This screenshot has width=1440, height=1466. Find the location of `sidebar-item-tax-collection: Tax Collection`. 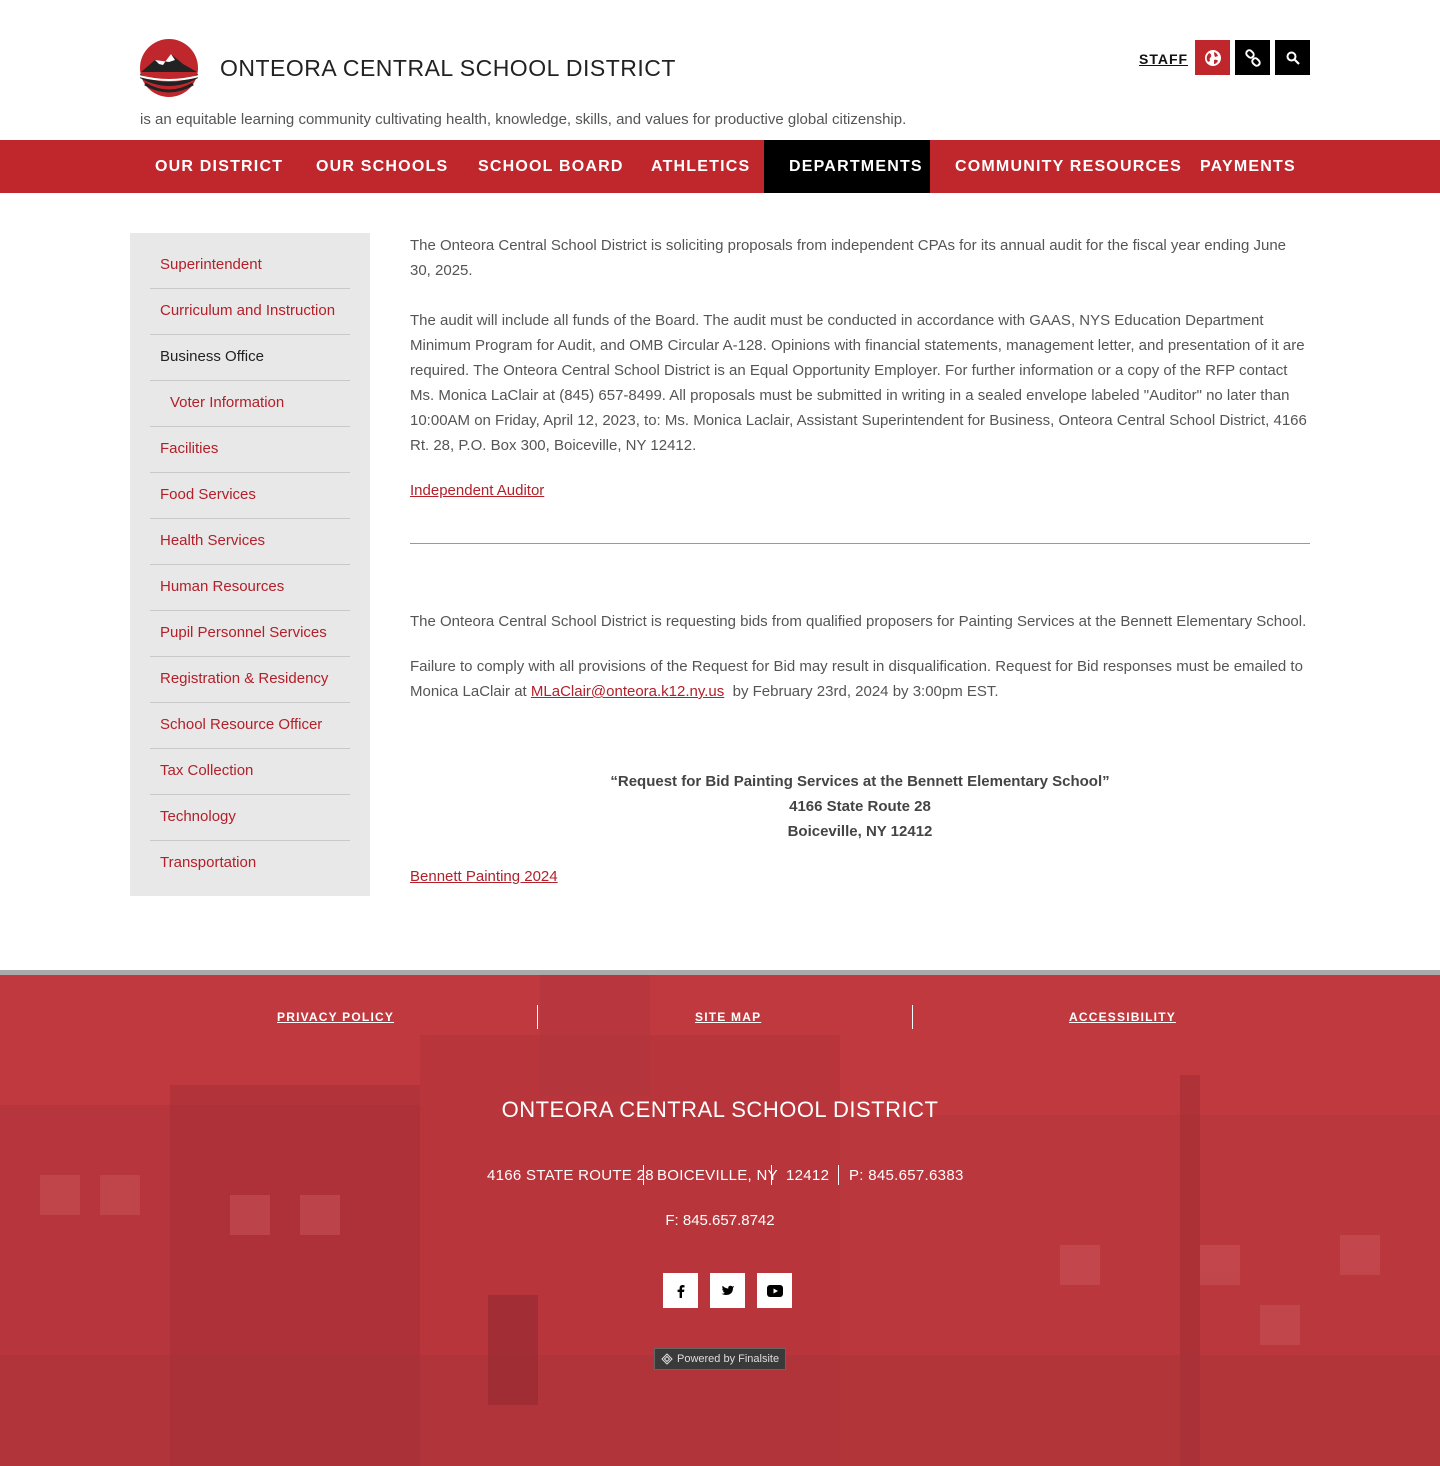

sidebar-item-tax-collection: Tax Collection is located at coordinates (250, 772).